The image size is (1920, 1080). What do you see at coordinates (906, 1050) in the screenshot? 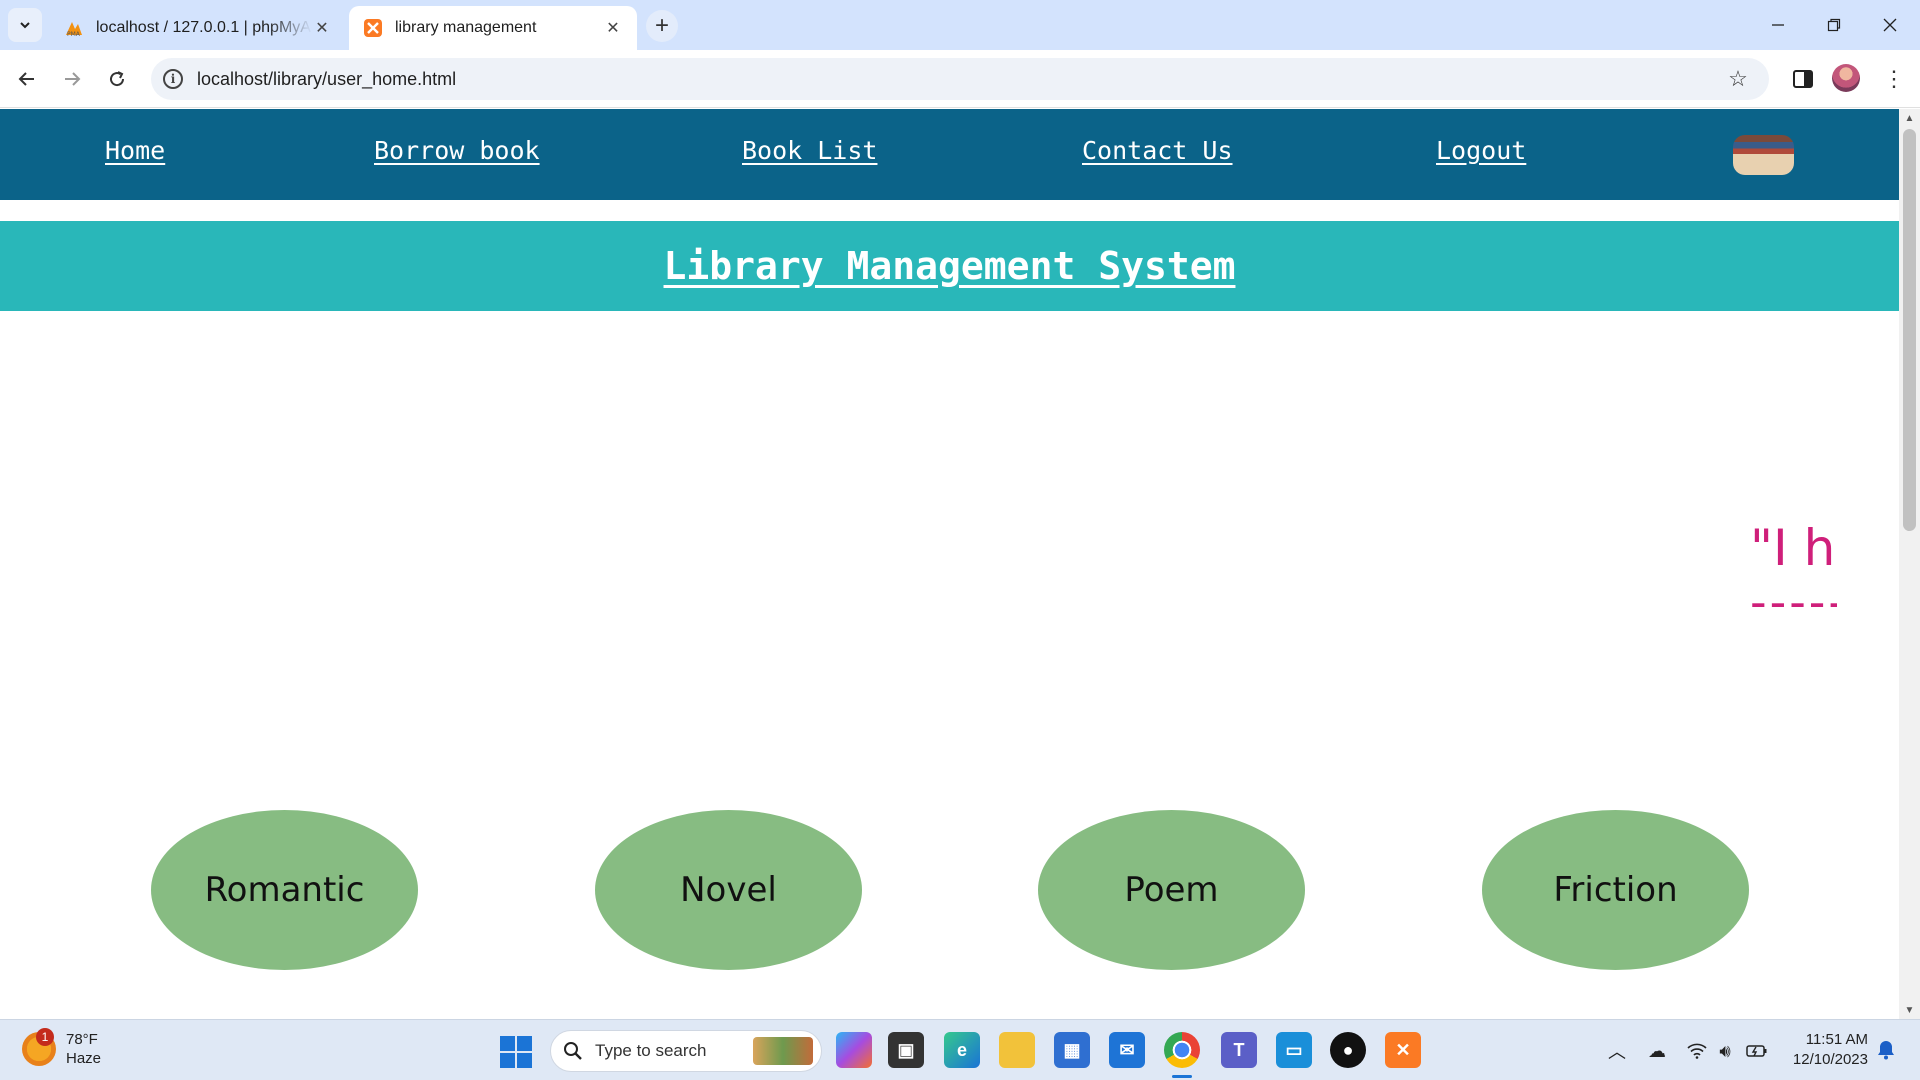
I see `task-view-icon: ▣` at bounding box center [906, 1050].